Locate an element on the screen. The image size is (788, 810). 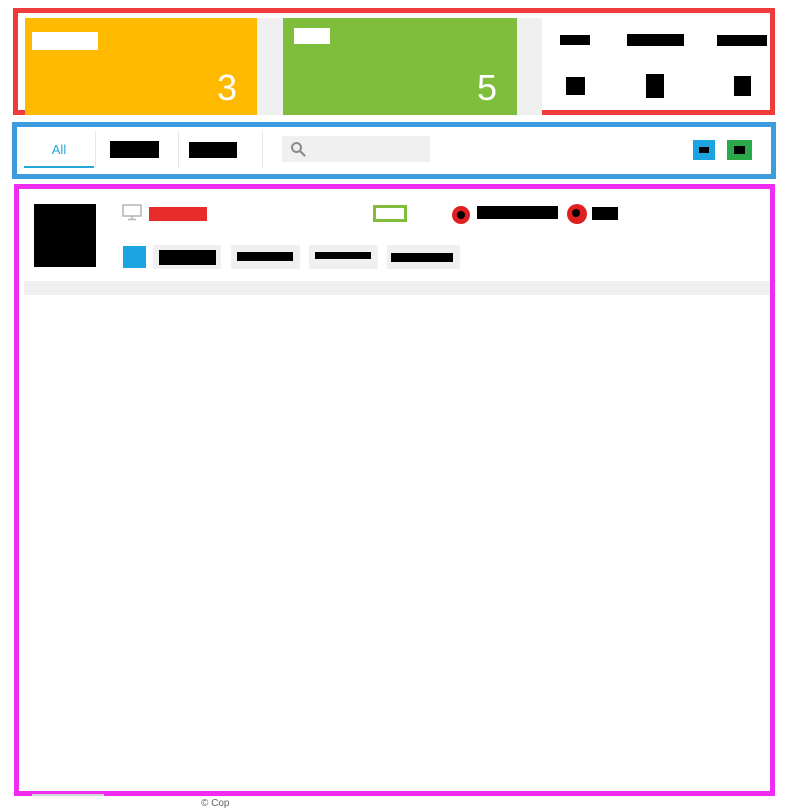
search-input is located at coordinates (356, 149).